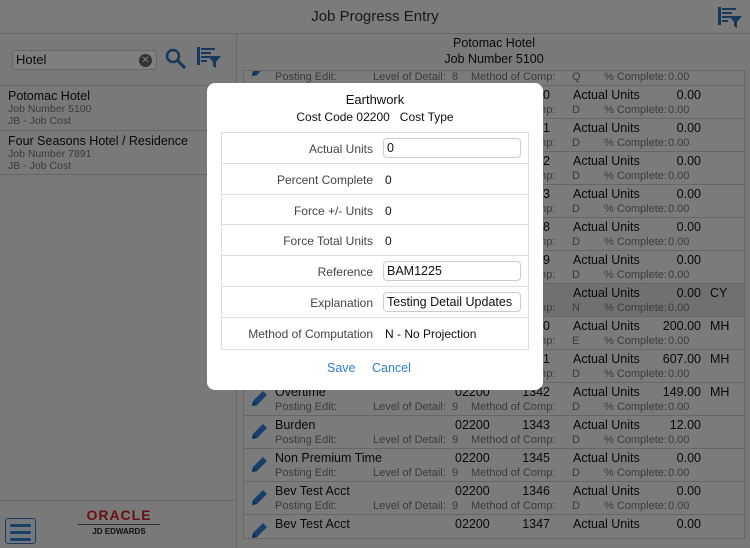 Image resolution: width=750 pixels, height=548 pixels. Describe the element at coordinates (333, 210) in the screenshot. I see `field-label: Force +/- Units` at that location.